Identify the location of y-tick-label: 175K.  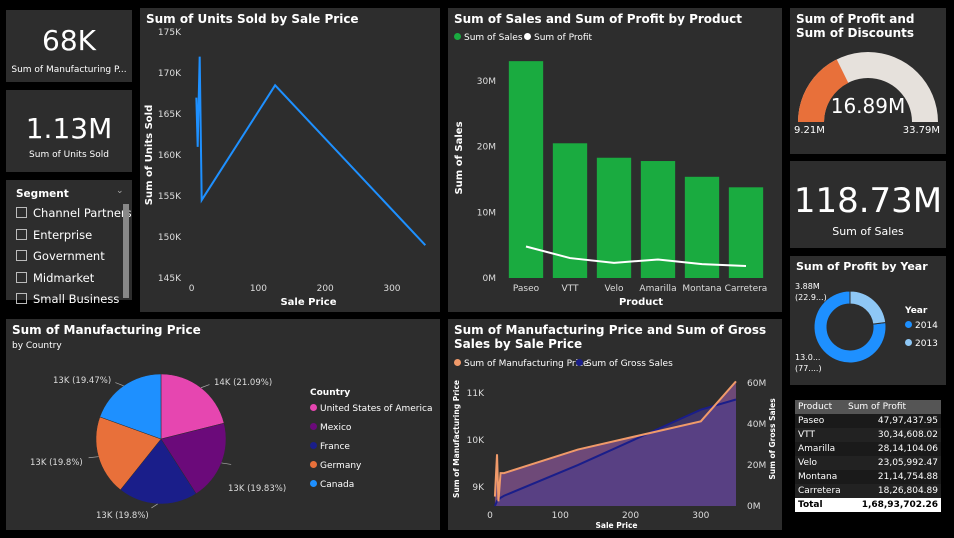
(170, 33).